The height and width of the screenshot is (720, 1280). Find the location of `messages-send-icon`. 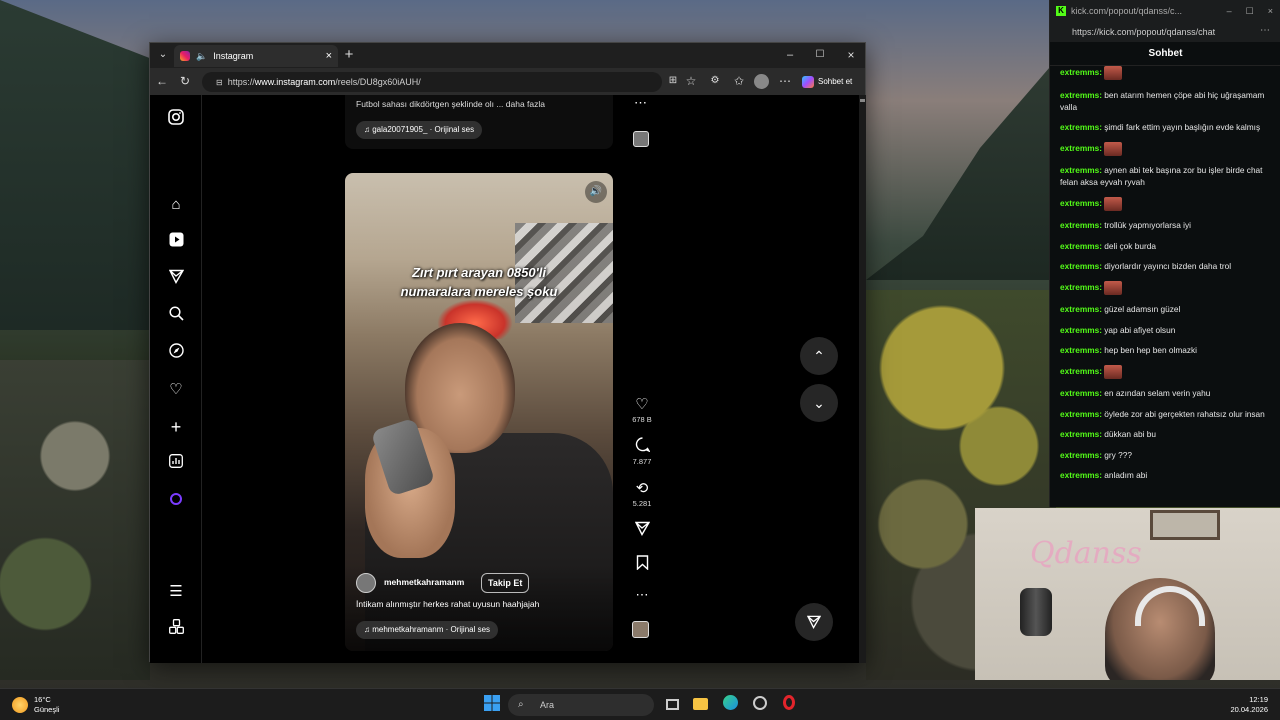

messages-send-icon is located at coordinates (176, 279).